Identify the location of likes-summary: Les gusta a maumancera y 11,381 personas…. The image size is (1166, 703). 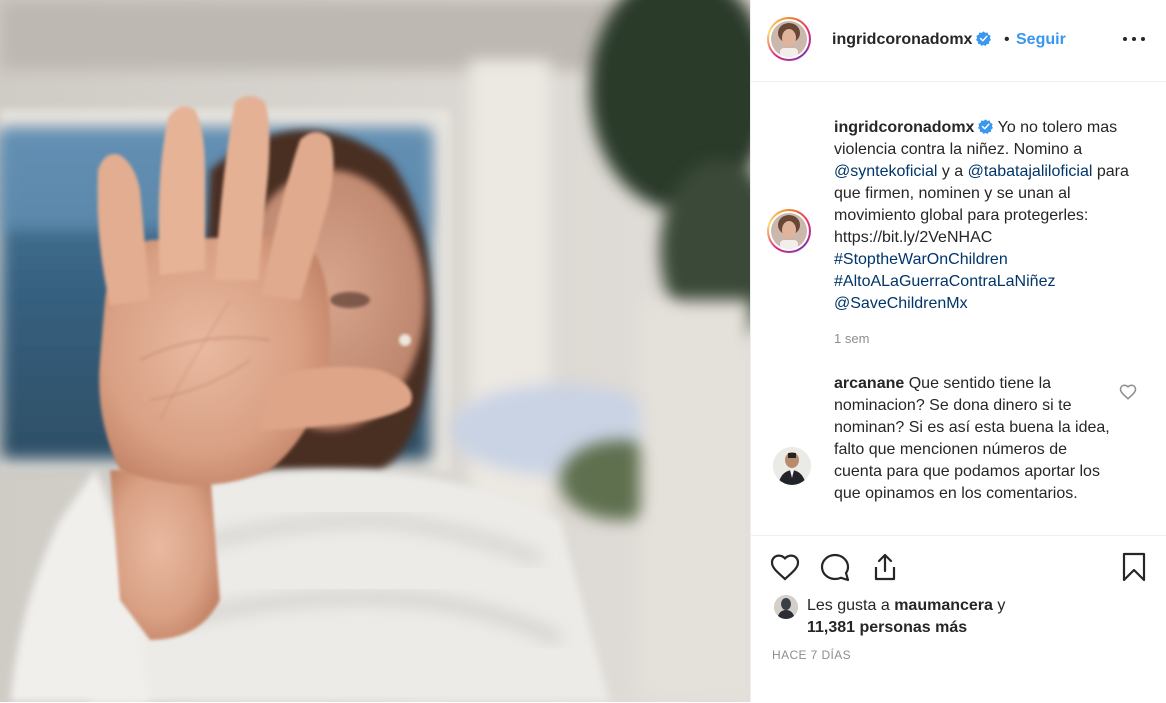
(972, 617).